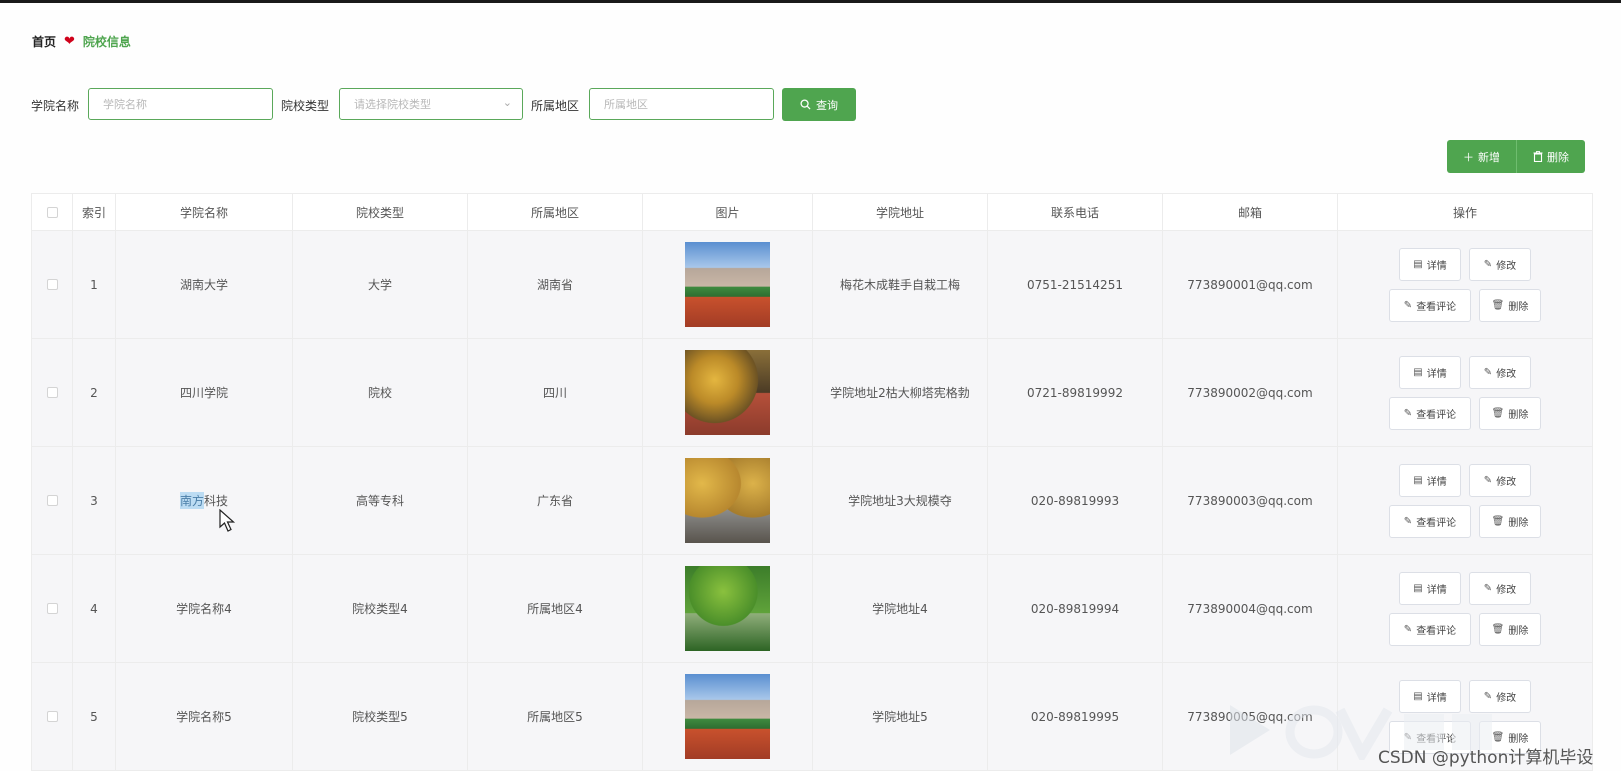  Describe the element at coordinates (55, 106) in the screenshot. I see `name-label: 学院名称` at that location.